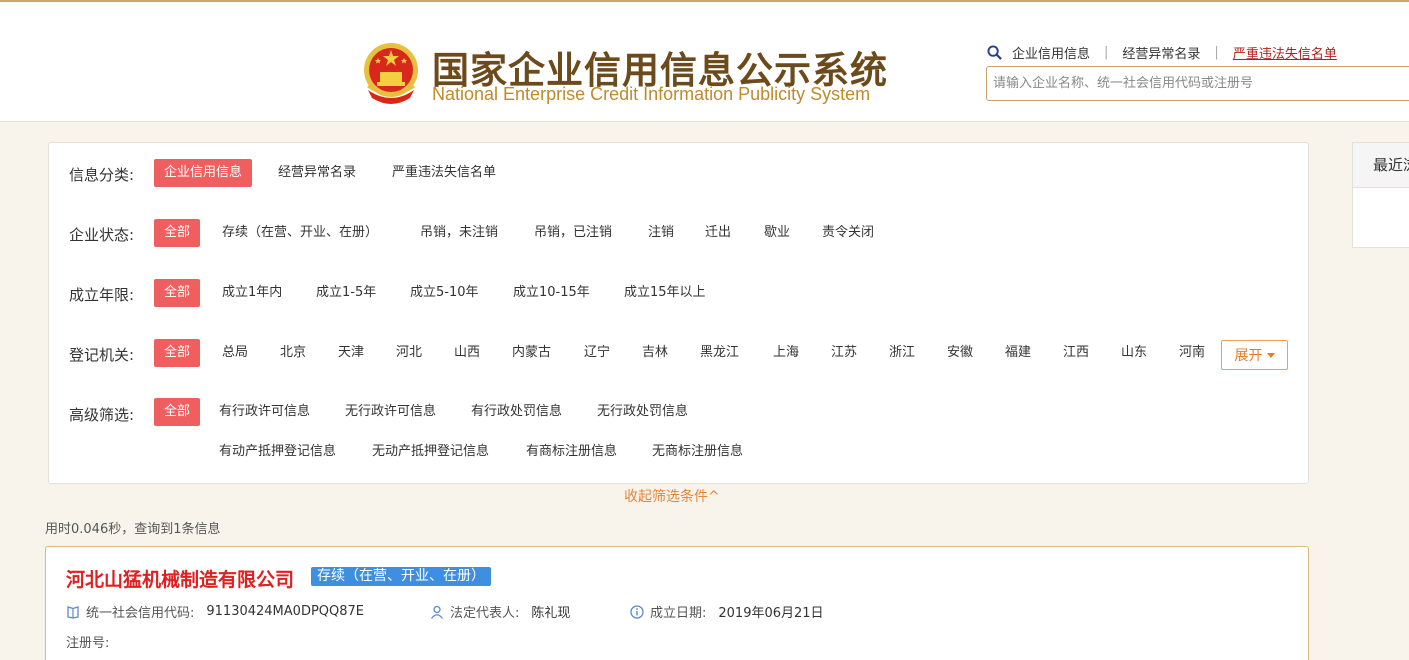 The image size is (1409, 660). I want to click on result-stats: 用时0.046秒，查询到1条信息, so click(133, 529).